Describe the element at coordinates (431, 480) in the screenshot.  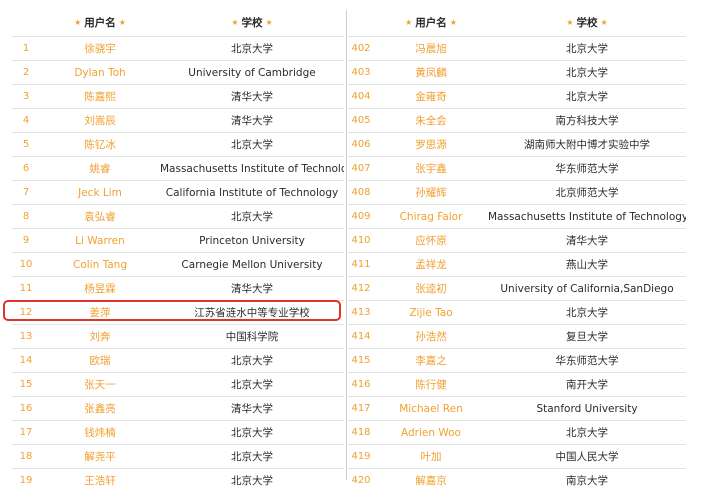
I see `user-name: 解嘉京` at that location.